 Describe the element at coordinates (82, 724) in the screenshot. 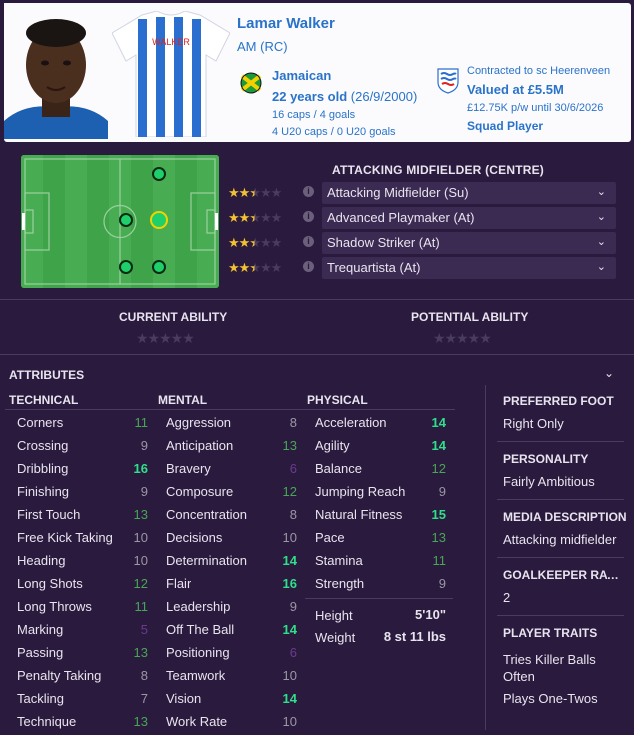

I see `attribute-row: Technique 13` at that location.